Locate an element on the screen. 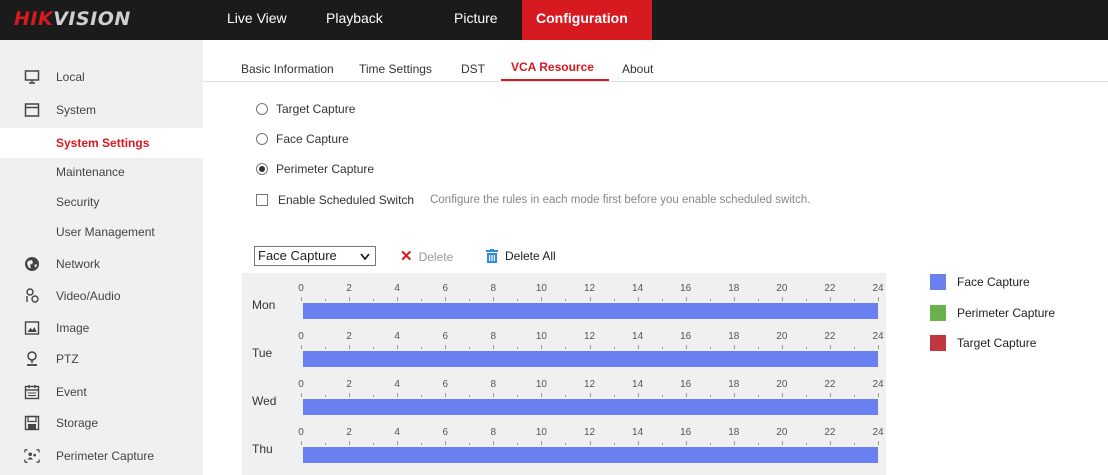 The width and height of the screenshot is (1108, 475). tab-vca-resource: VCA Resource is located at coordinates (552, 67).